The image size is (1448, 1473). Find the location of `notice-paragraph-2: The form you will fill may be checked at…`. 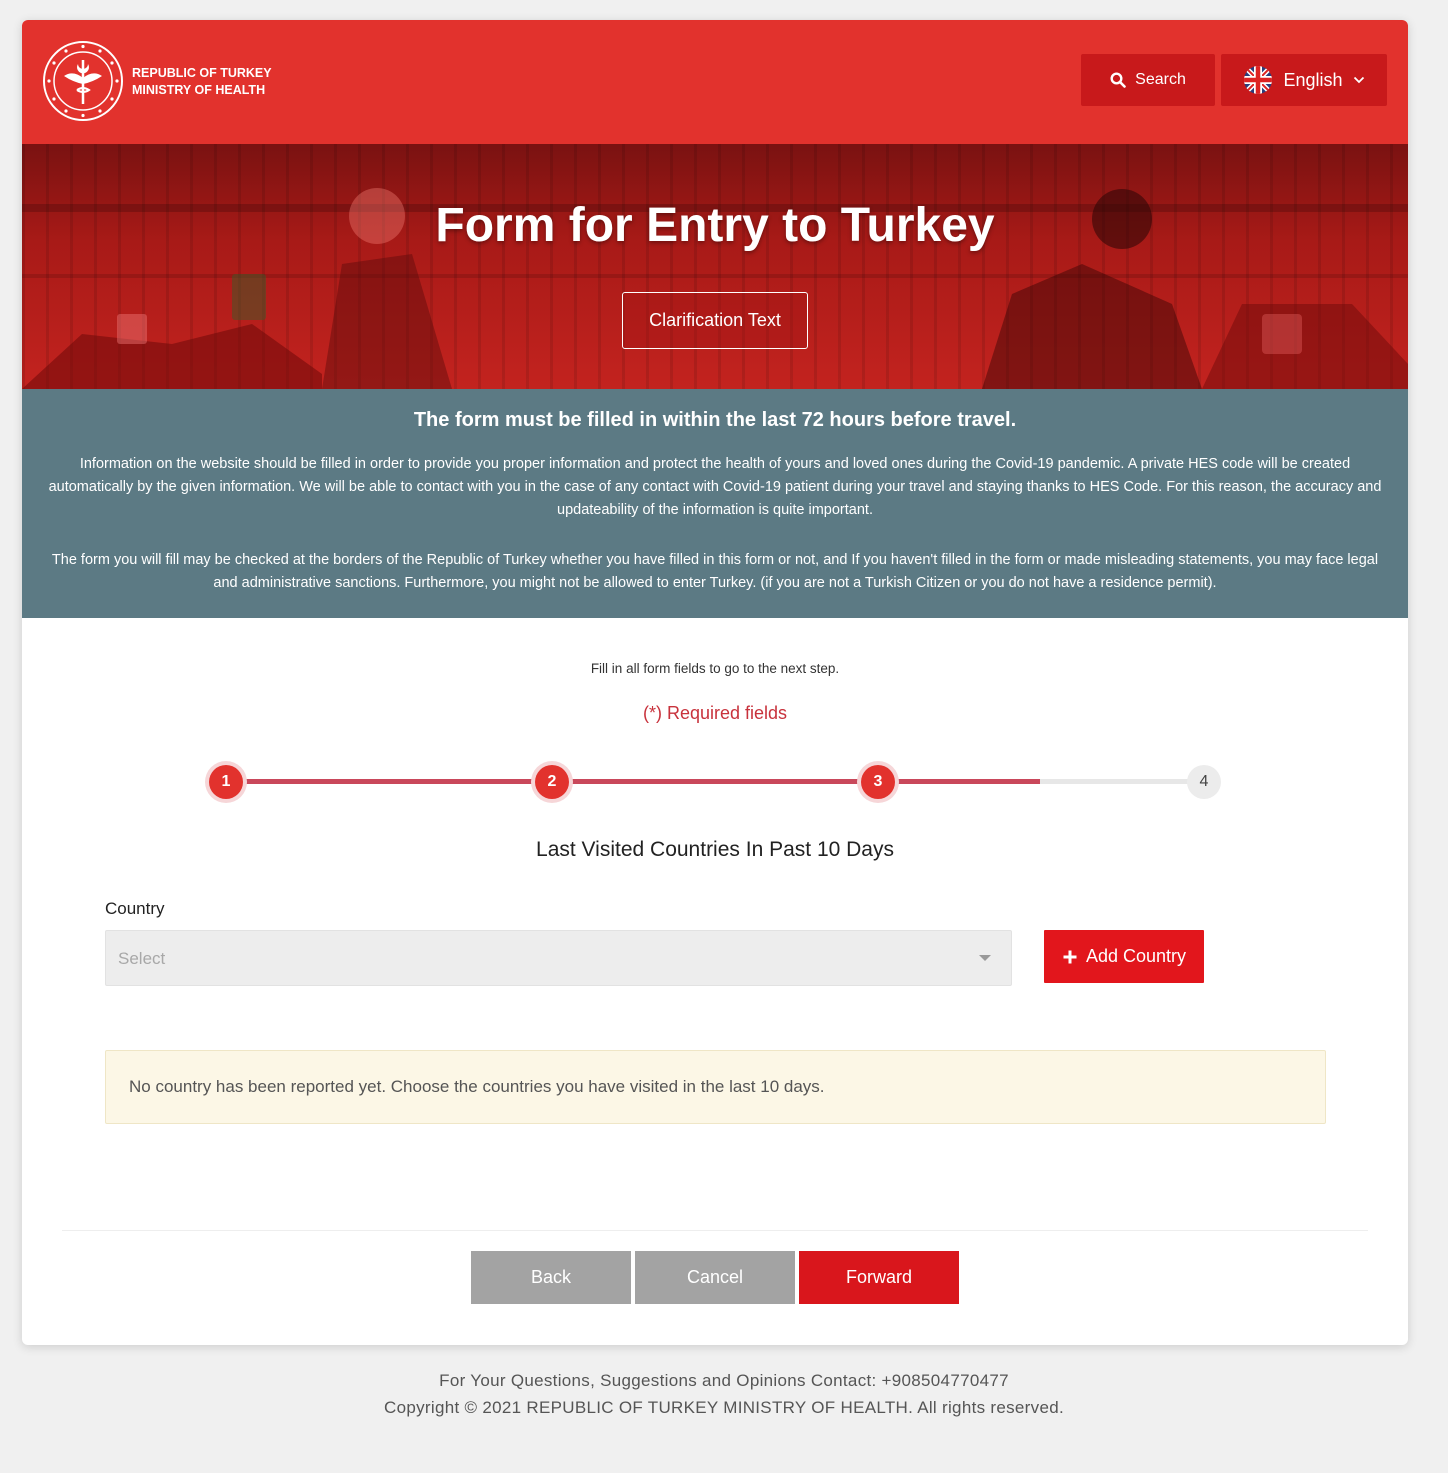

notice-paragraph-2: The form you will fill may be checked at… is located at coordinates (715, 571).